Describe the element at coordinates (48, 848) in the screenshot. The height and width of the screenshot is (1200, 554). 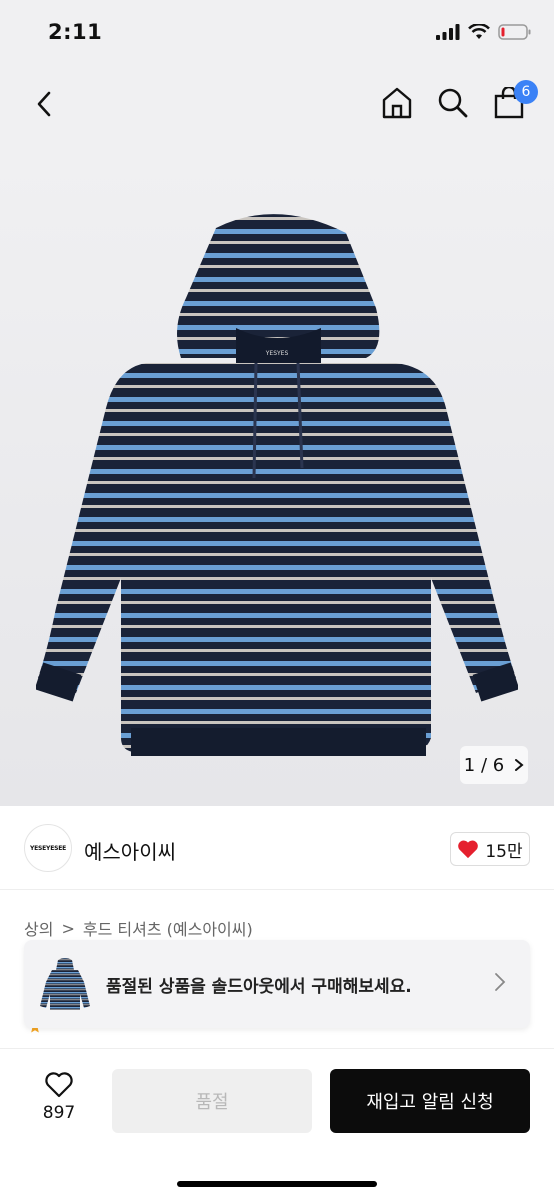
I see `brand-logo: YESEYESEE` at that location.